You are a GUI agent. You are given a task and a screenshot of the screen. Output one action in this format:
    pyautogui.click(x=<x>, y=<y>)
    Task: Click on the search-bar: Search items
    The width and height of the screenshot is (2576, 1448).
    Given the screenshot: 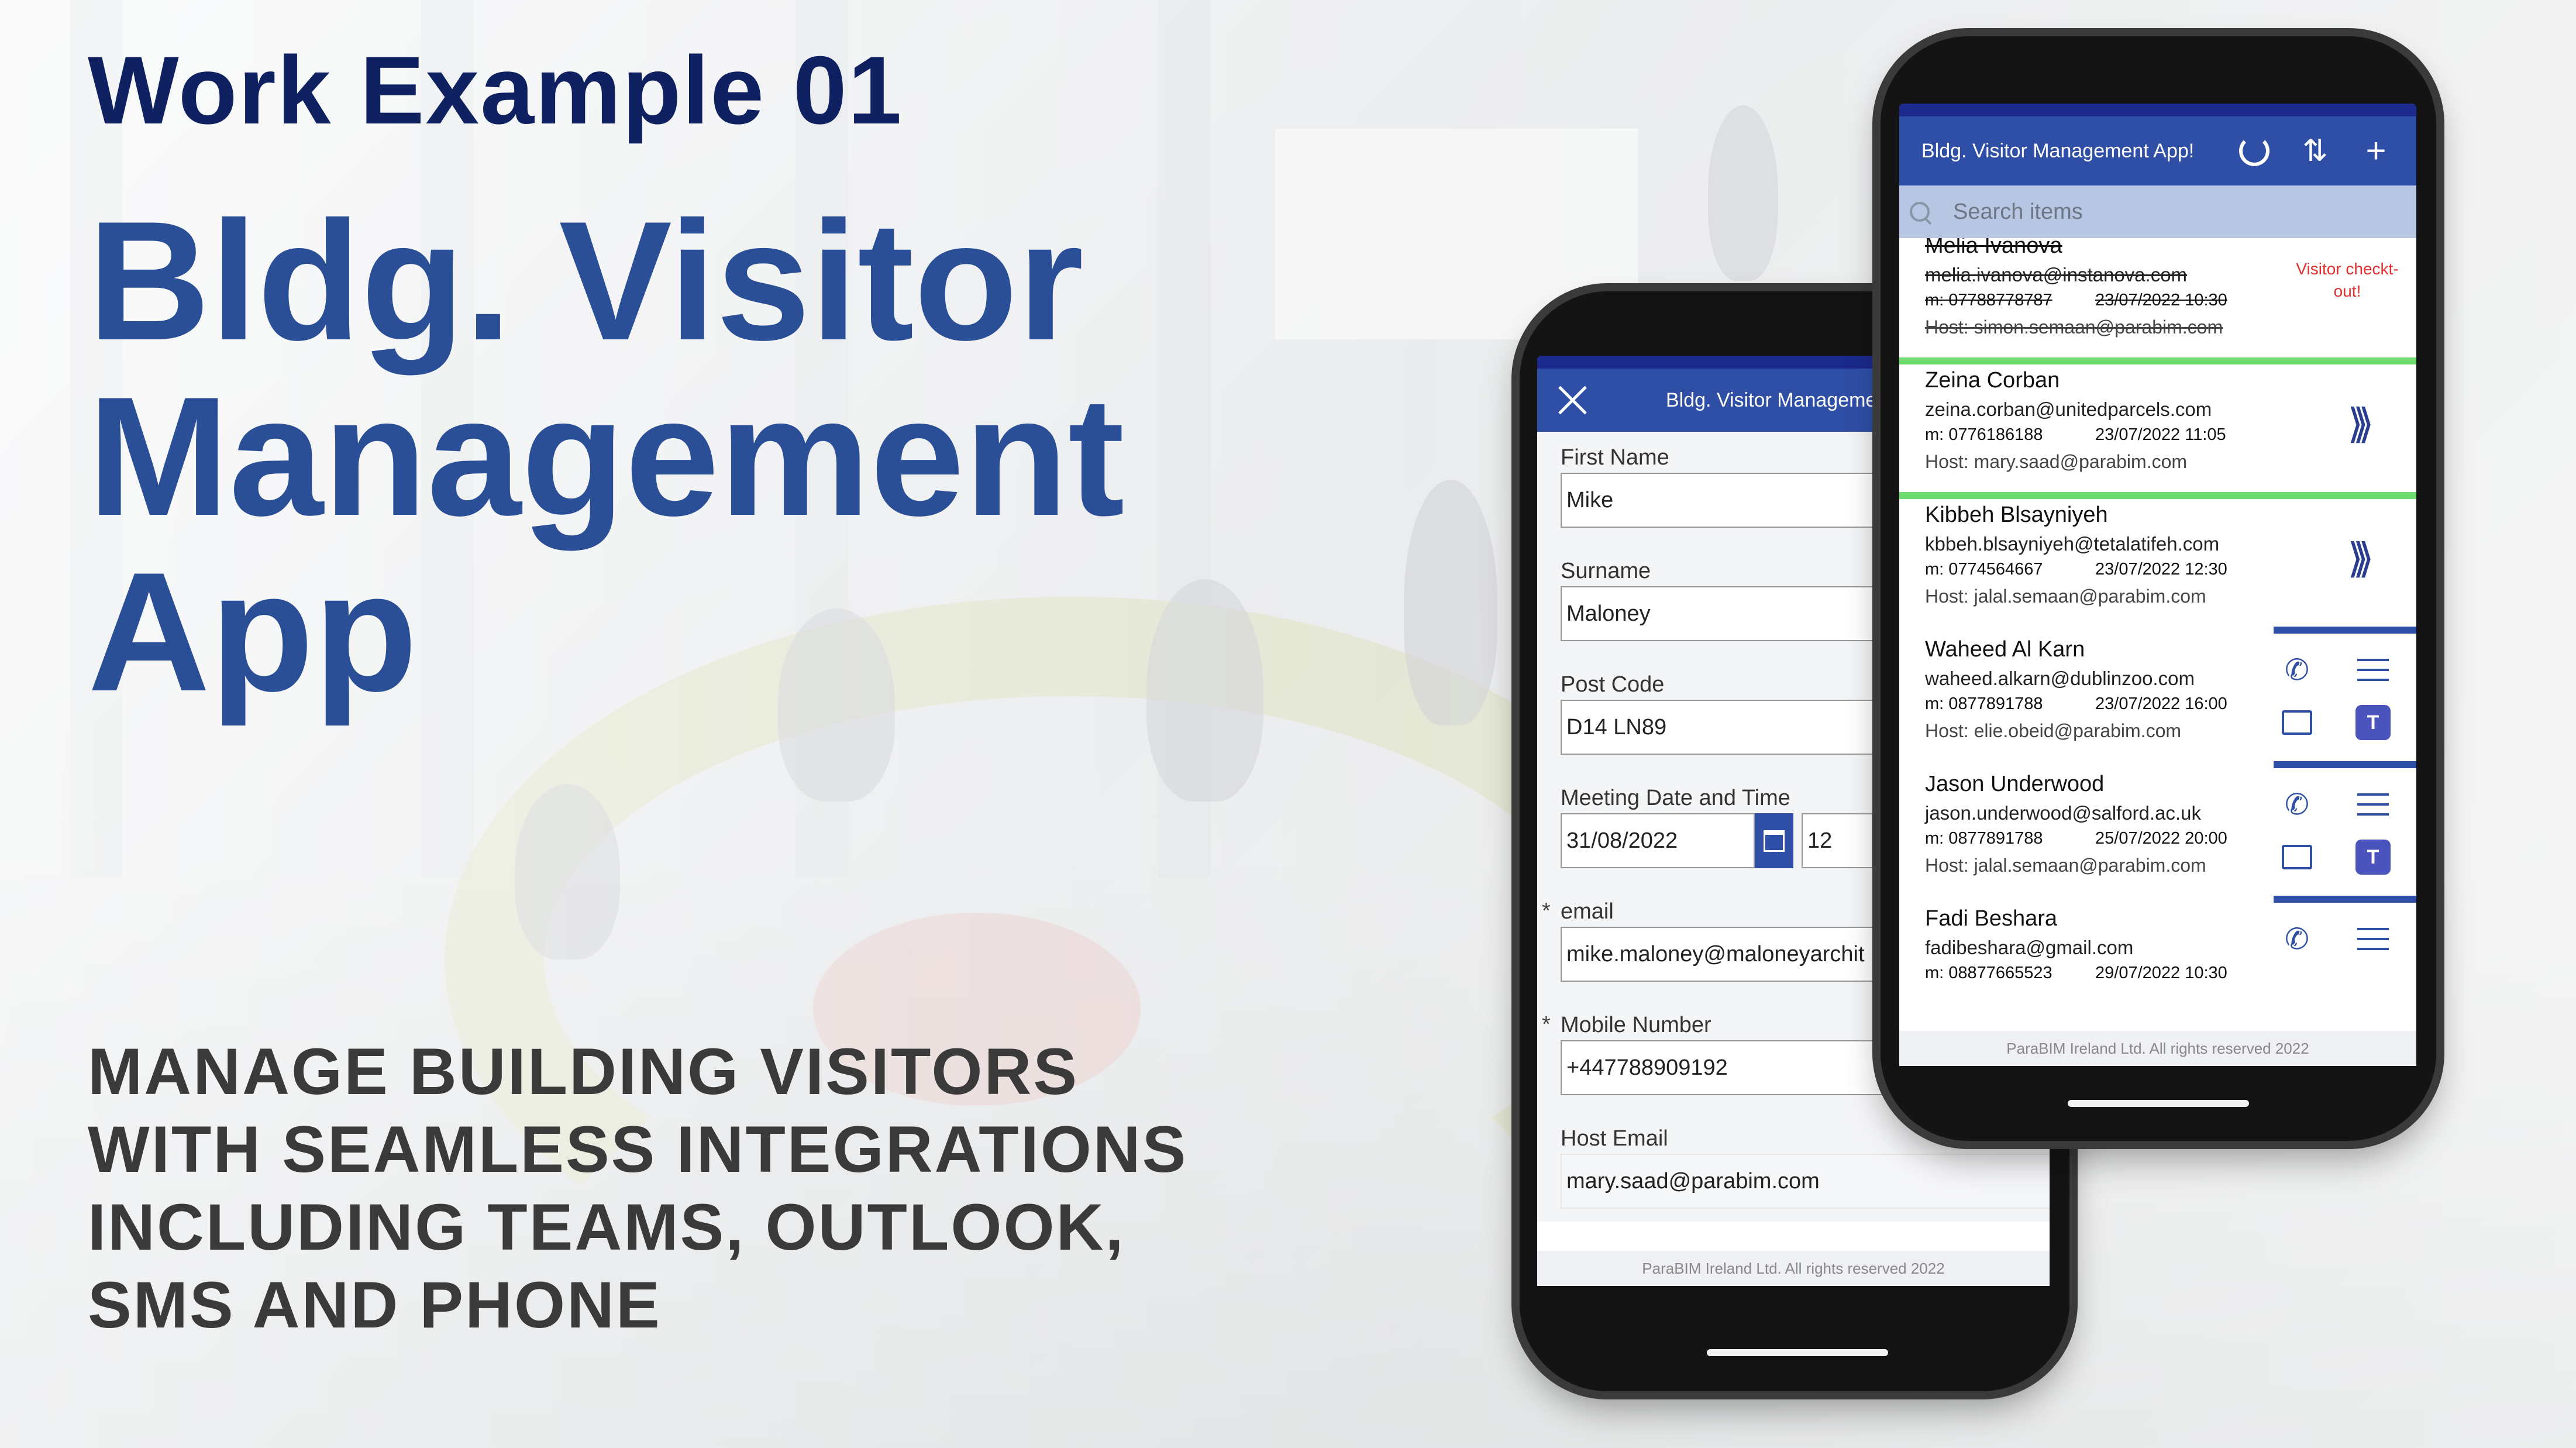 What is the action you would take?
    pyautogui.click(x=2157, y=211)
    